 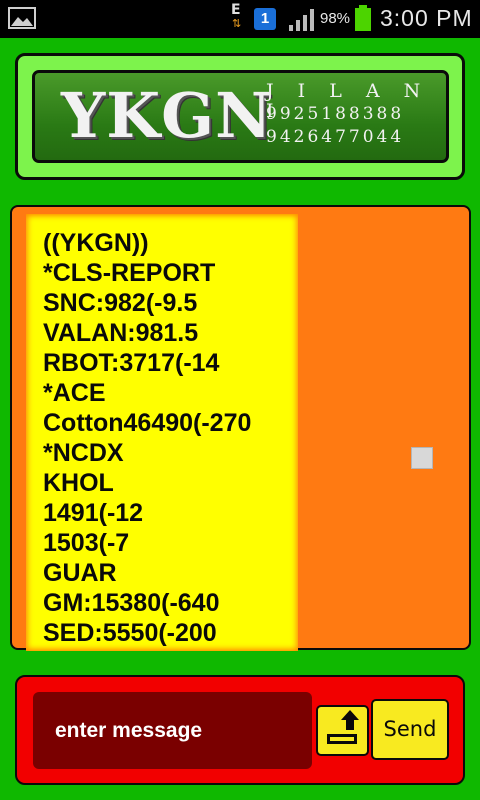 I want to click on phone-number-1: 9925188388, so click(x=335, y=114).